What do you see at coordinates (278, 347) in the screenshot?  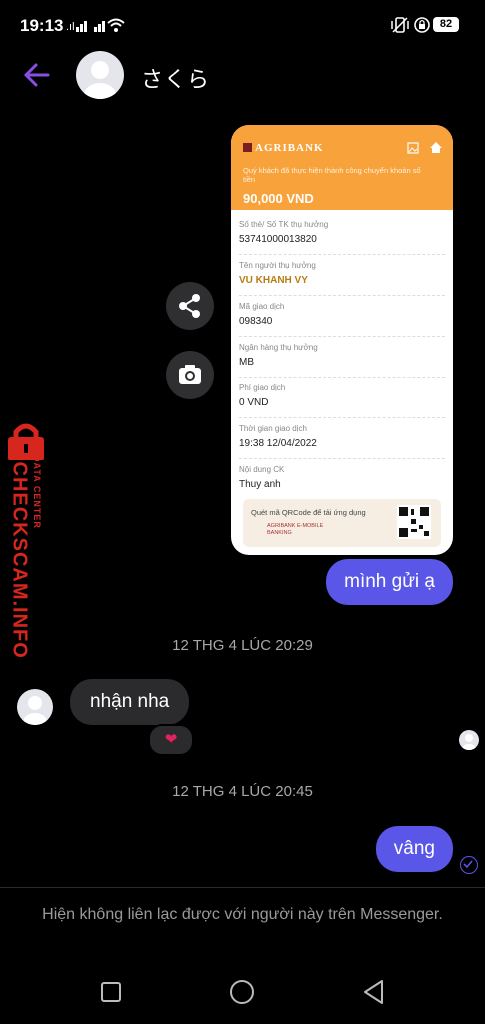 I see `receipt-row-label: Ngân hàng thụ hưởng` at bounding box center [278, 347].